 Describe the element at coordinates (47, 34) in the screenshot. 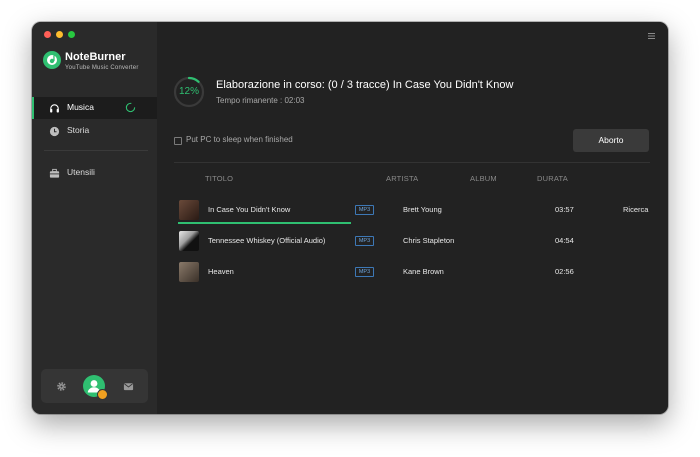

I see `close-window-button` at that location.